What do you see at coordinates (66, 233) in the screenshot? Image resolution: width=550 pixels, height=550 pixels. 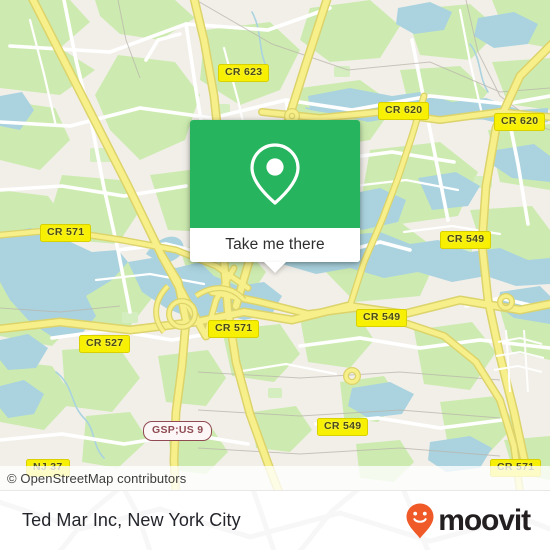 I see `road-shield-cr571-west: CR 571` at bounding box center [66, 233].